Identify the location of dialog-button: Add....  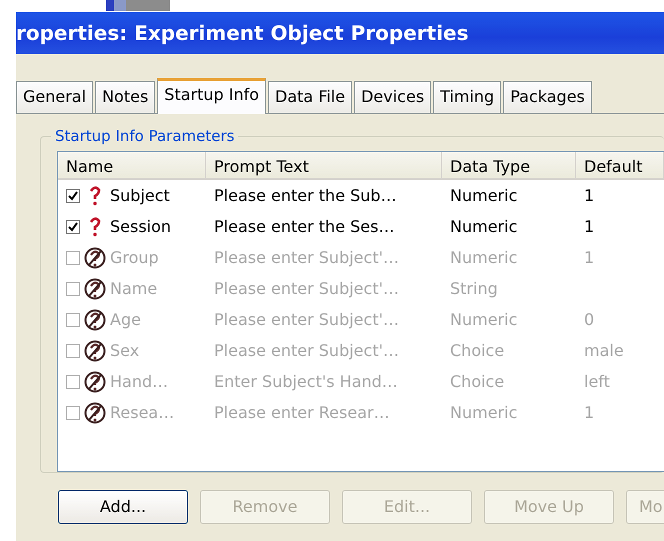
(123, 507).